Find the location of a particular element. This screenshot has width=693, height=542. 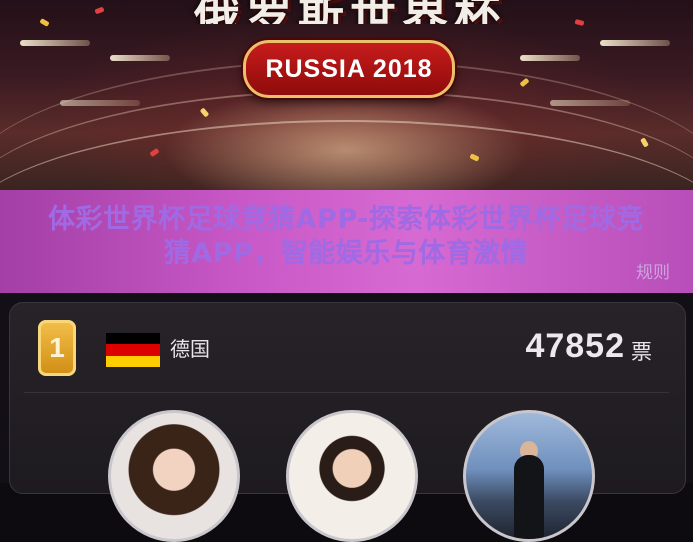

germany-flag-icon is located at coordinates (133, 350).